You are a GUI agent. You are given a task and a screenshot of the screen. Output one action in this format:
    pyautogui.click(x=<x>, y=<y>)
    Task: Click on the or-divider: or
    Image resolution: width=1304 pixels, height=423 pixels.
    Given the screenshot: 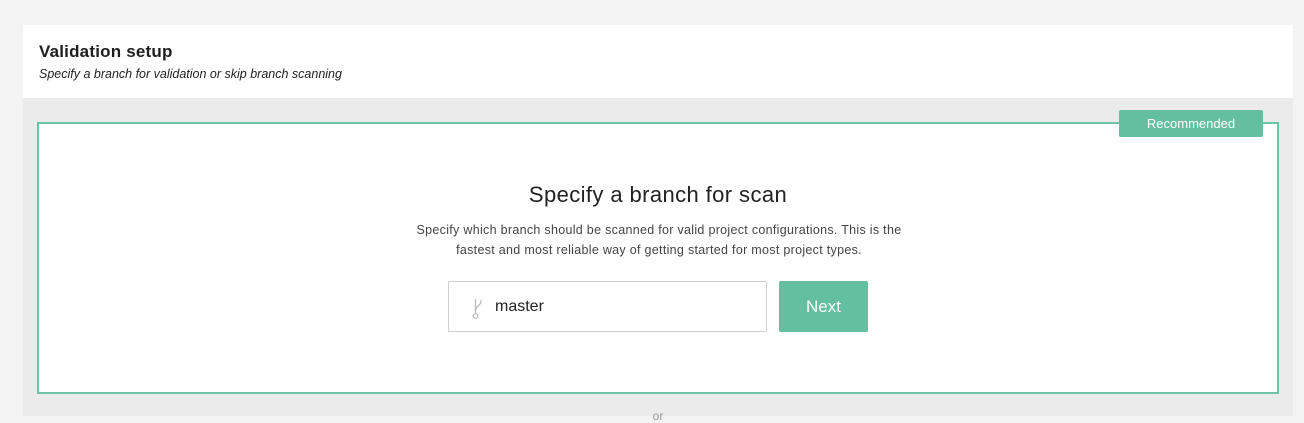 What is the action you would take?
    pyautogui.click(x=658, y=416)
    